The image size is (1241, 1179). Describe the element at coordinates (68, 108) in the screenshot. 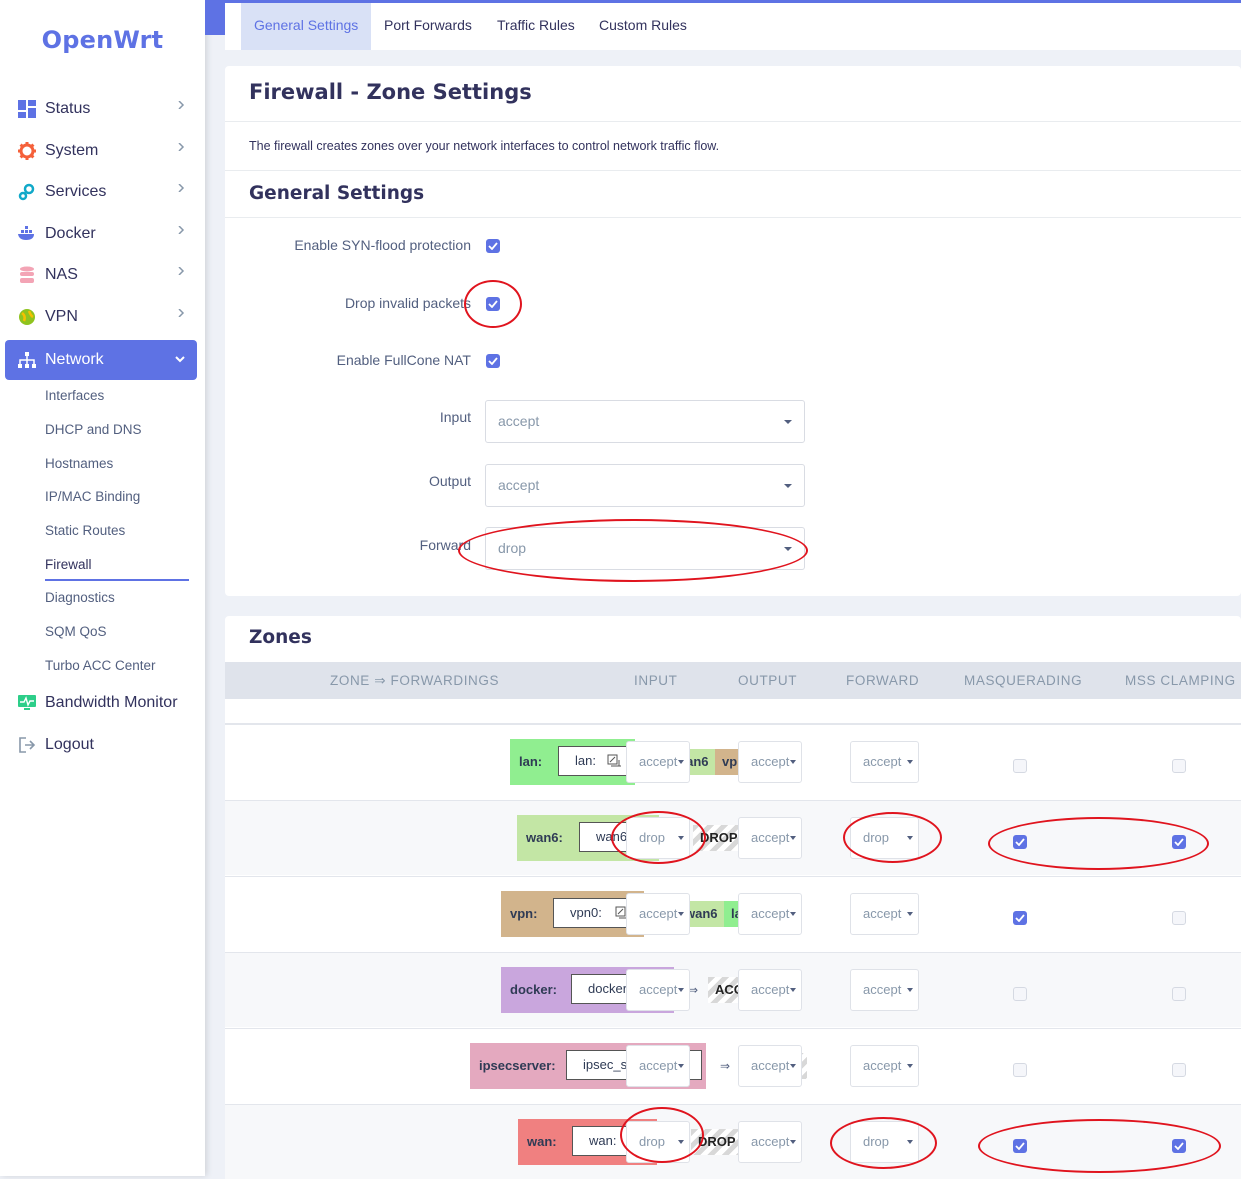

I see `sidebar-item-label: Status` at that location.